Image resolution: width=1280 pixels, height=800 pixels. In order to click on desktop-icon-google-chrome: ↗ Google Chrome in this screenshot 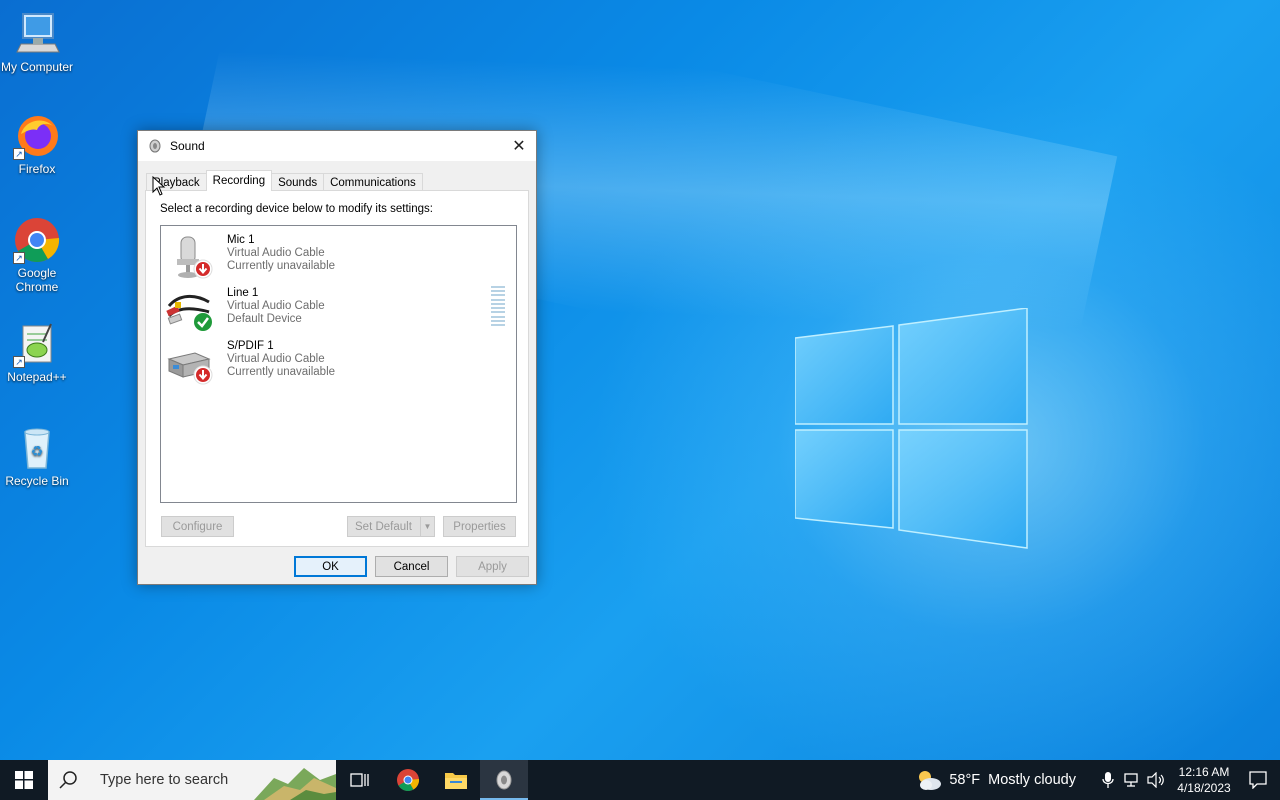, I will do `click(37, 255)`.